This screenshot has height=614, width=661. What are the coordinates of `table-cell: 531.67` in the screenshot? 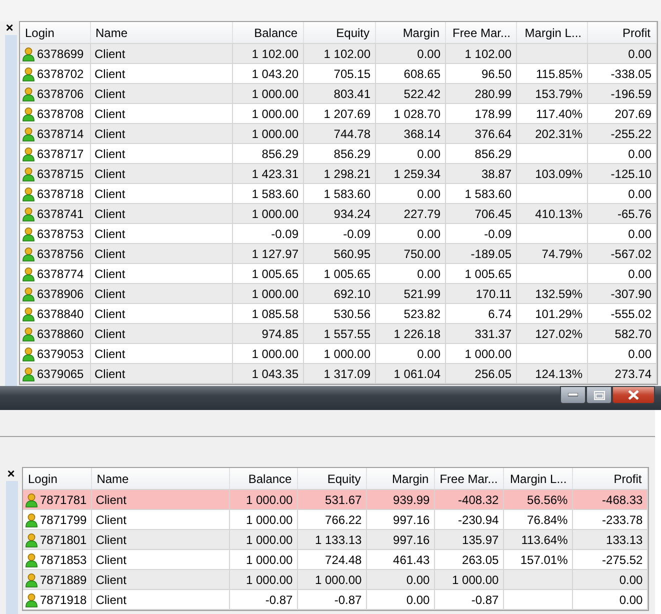 It's located at (343, 499).